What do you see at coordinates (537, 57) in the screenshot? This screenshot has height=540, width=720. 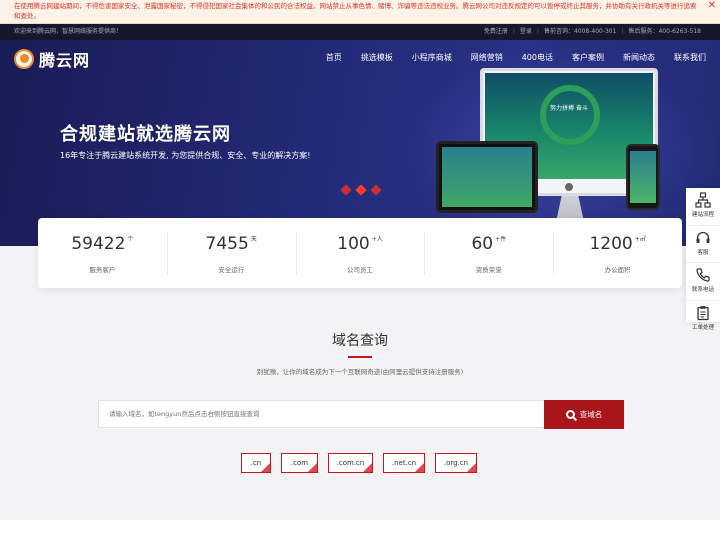 I see `nav-item-400-phone: 400电话` at bounding box center [537, 57].